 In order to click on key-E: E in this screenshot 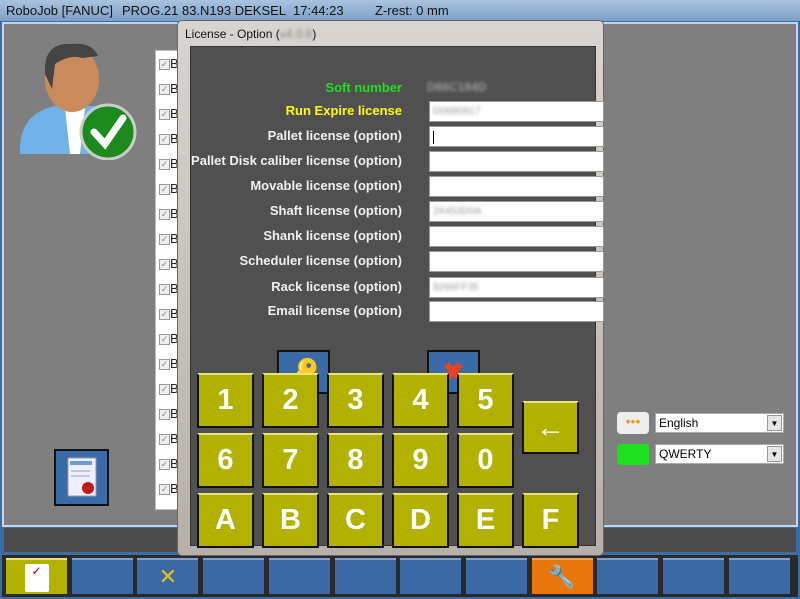, I will do `click(485, 520)`.